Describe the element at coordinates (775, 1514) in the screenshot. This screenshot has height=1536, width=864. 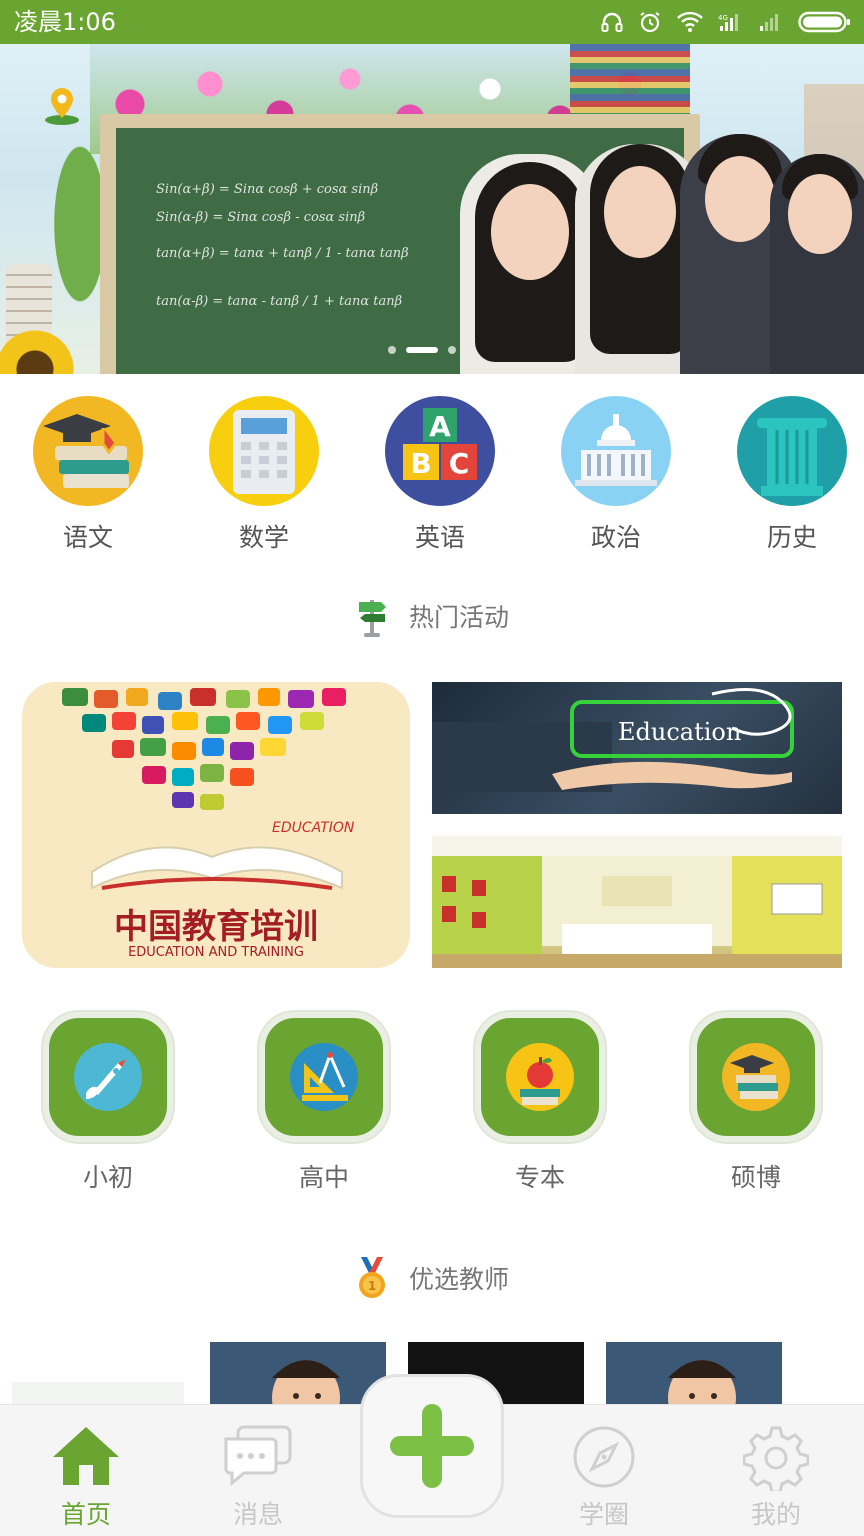
I see `nav-label: 我的` at that location.